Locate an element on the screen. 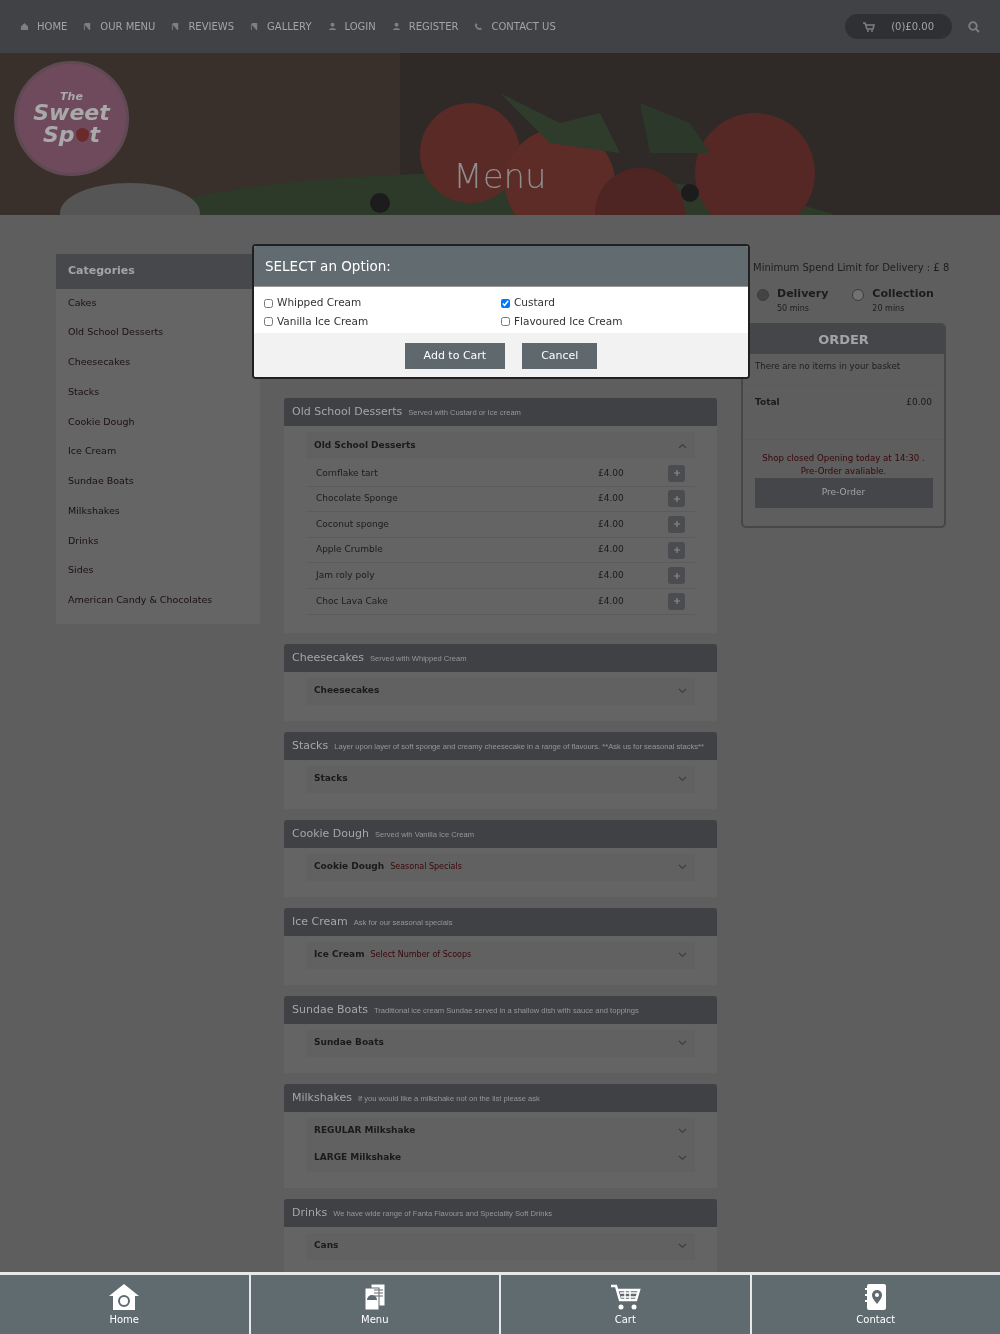 This screenshot has width=1000, height=1334. section-title: Sundae Boats is located at coordinates (330, 1009).